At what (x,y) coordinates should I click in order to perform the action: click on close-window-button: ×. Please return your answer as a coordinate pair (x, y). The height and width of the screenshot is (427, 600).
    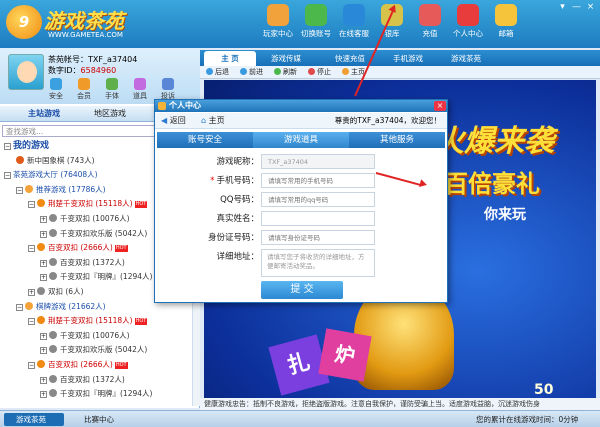
    Looking at the image, I should click on (590, 7).